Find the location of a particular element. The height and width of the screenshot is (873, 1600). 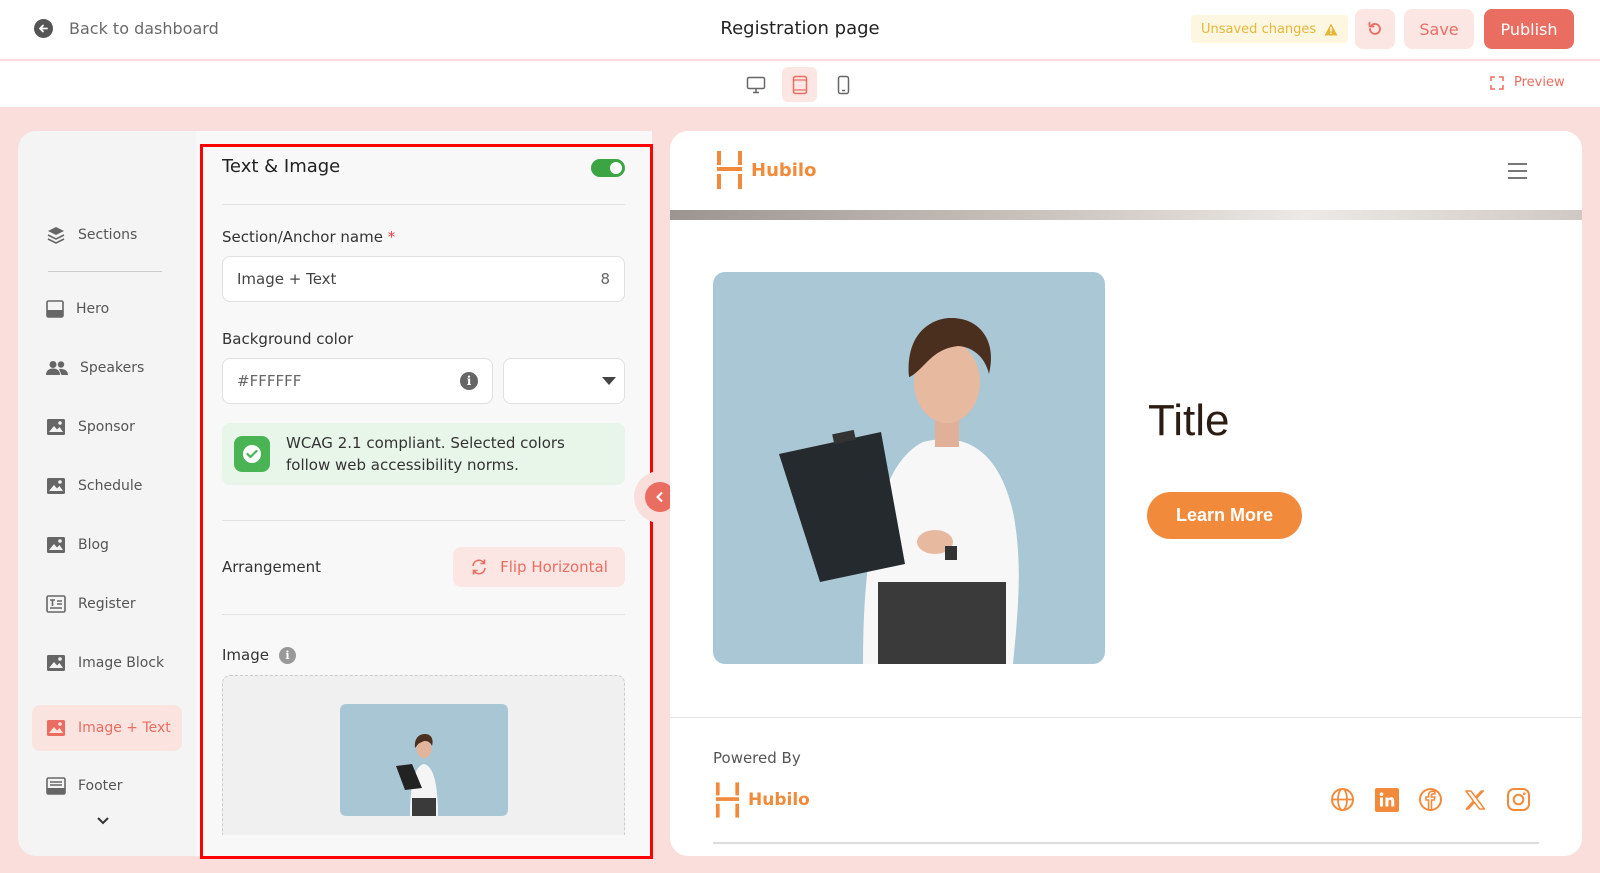

sidebar-item-hero: Hero is located at coordinates (107, 309).